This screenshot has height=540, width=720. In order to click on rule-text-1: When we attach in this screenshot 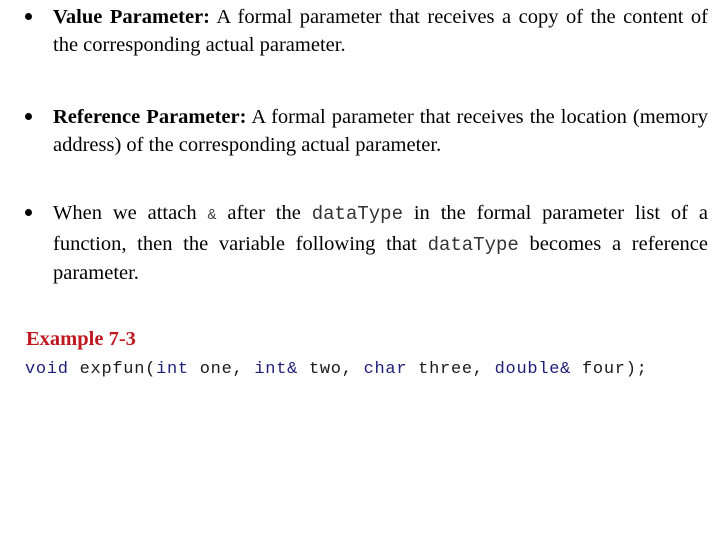, I will do `click(130, 213)`.